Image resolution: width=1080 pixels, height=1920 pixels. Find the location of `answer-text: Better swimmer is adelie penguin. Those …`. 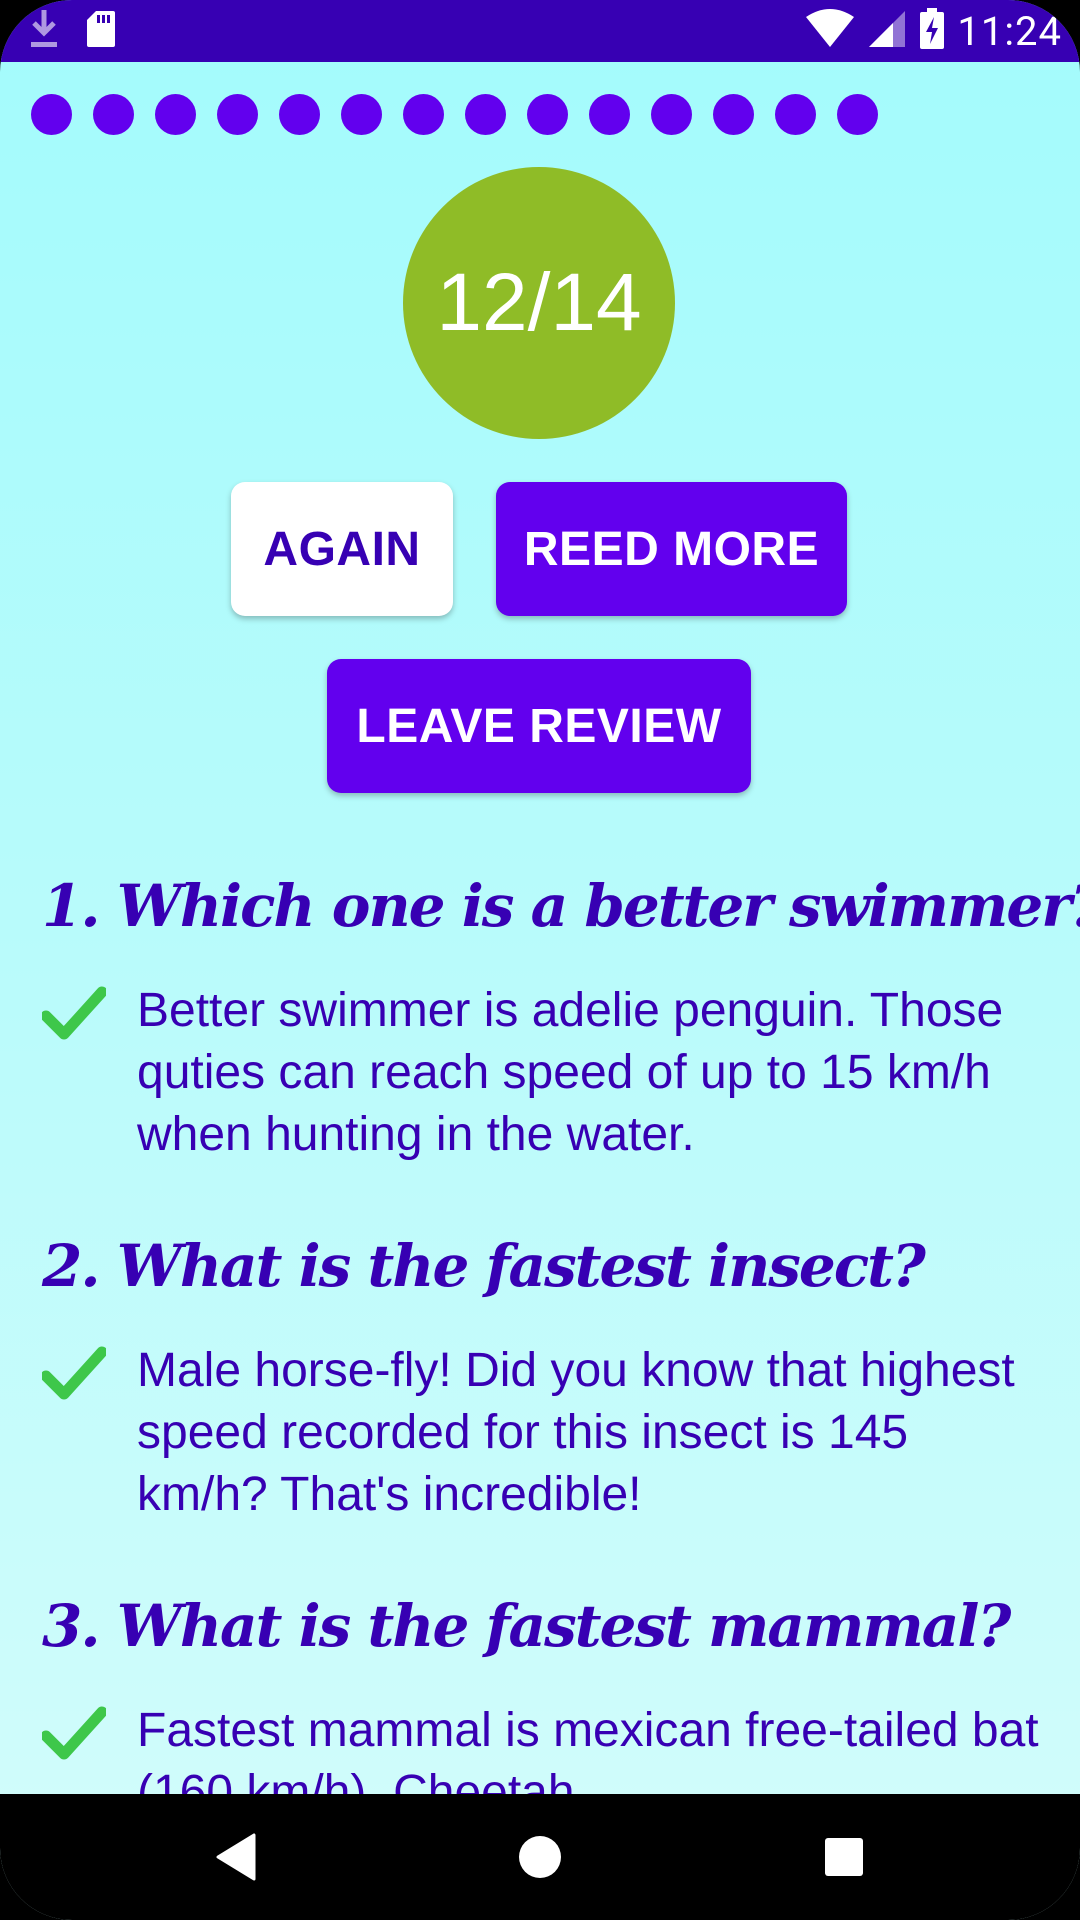

answer-text: Better swimmer is adelie penguin. Those … is located at coordinates (570, 1072).